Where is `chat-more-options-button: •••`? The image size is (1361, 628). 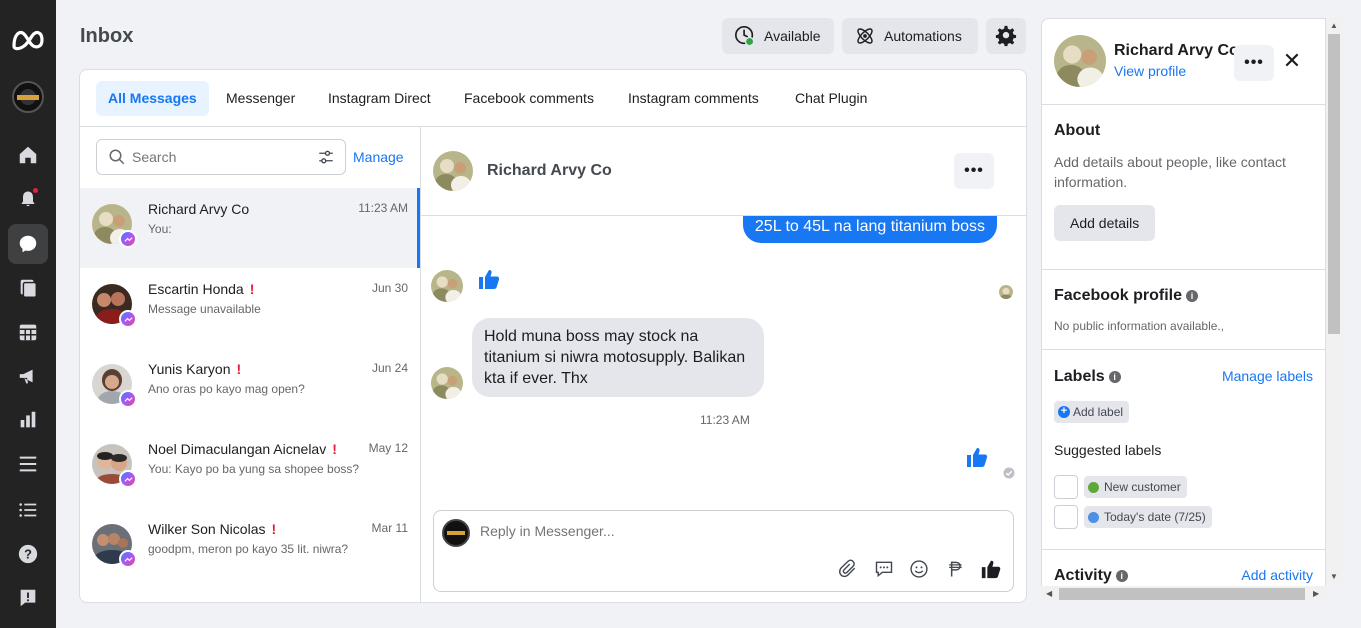
chat-more-options-button: ••• is located at coordinates (974, 171).